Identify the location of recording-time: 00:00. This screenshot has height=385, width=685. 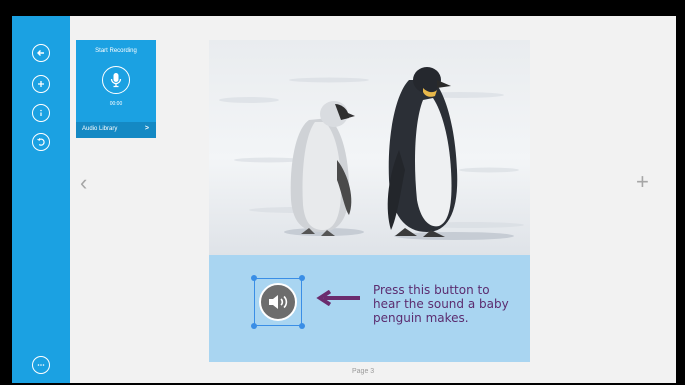
(116, 104).